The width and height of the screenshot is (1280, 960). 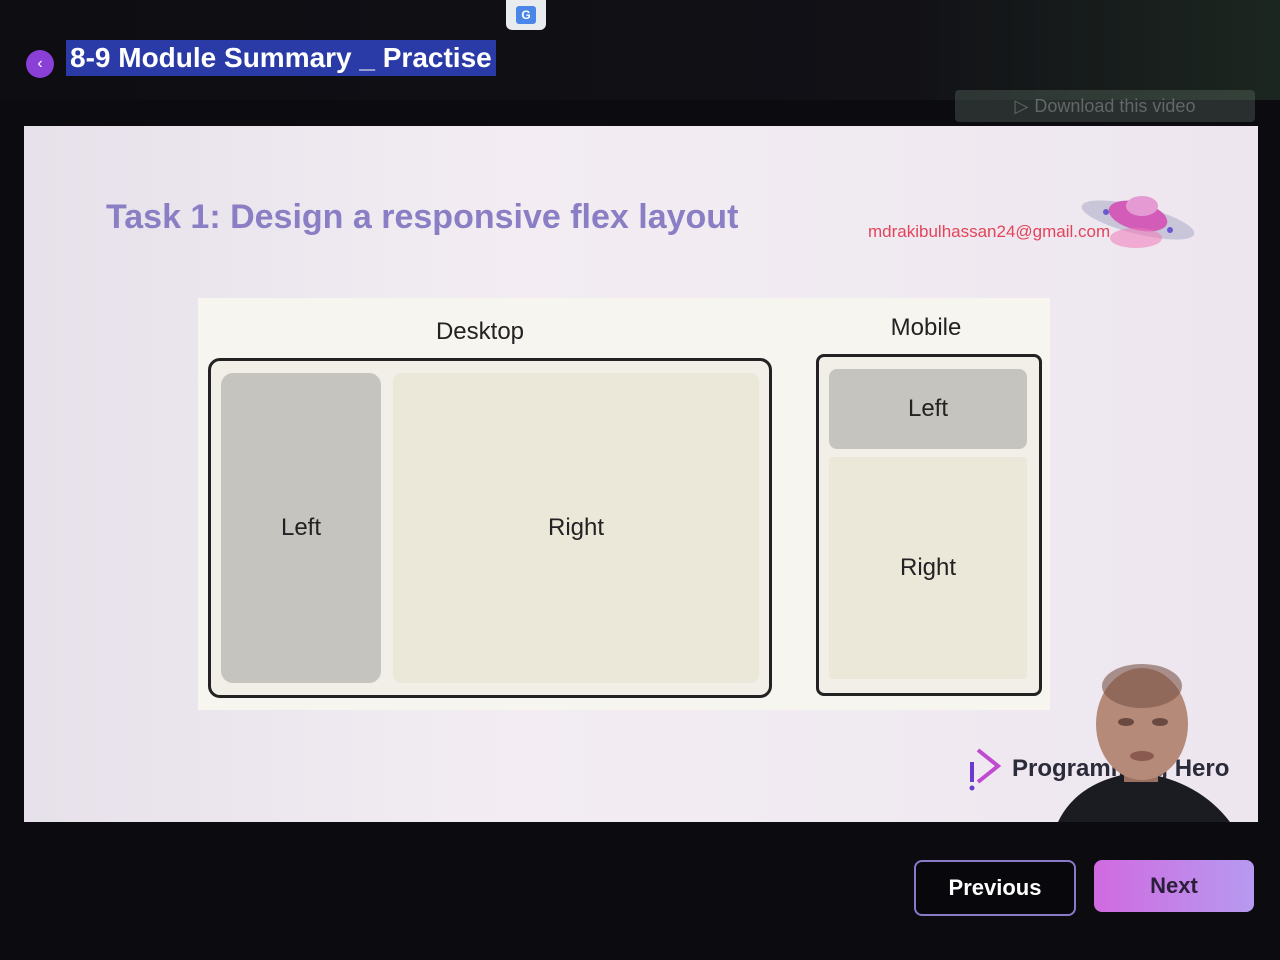 I want to click on download-label: Download this video, so click(x=1115, y=105).